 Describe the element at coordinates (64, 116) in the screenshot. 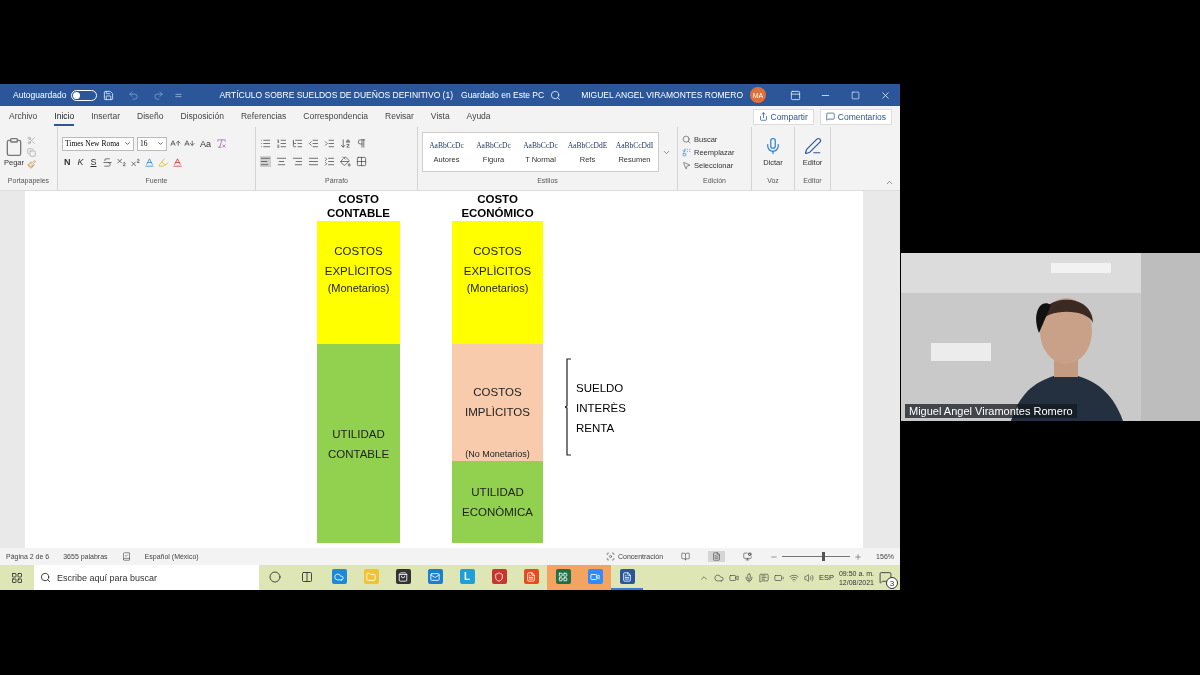

I see `menu-tab: Inicio` at that location.